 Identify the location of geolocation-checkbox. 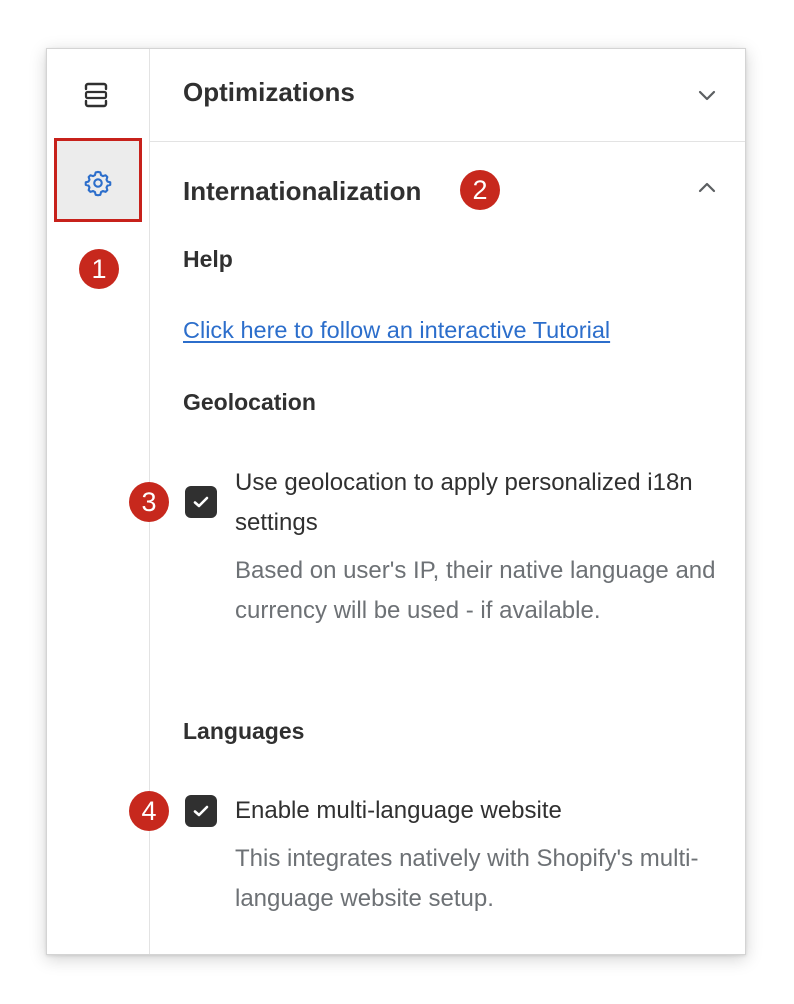
(201, 502).